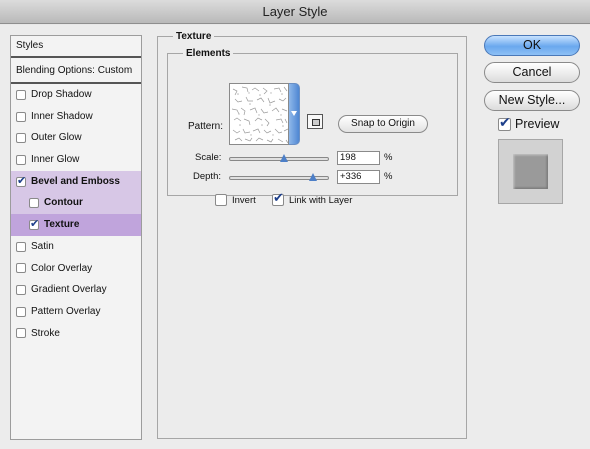  Describe the element at coordinates (76, 334) in the screenshot. I see `style-item-stroke: Stroke` at that location.